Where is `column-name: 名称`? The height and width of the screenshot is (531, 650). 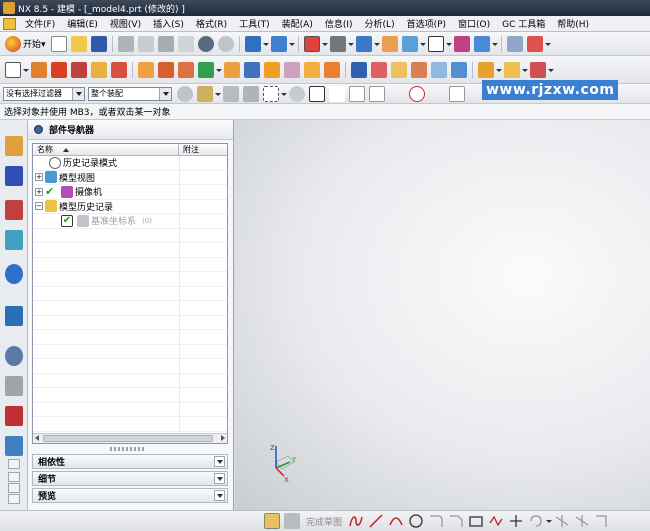 column-name: 名称 is located at coordinates (106, 149).